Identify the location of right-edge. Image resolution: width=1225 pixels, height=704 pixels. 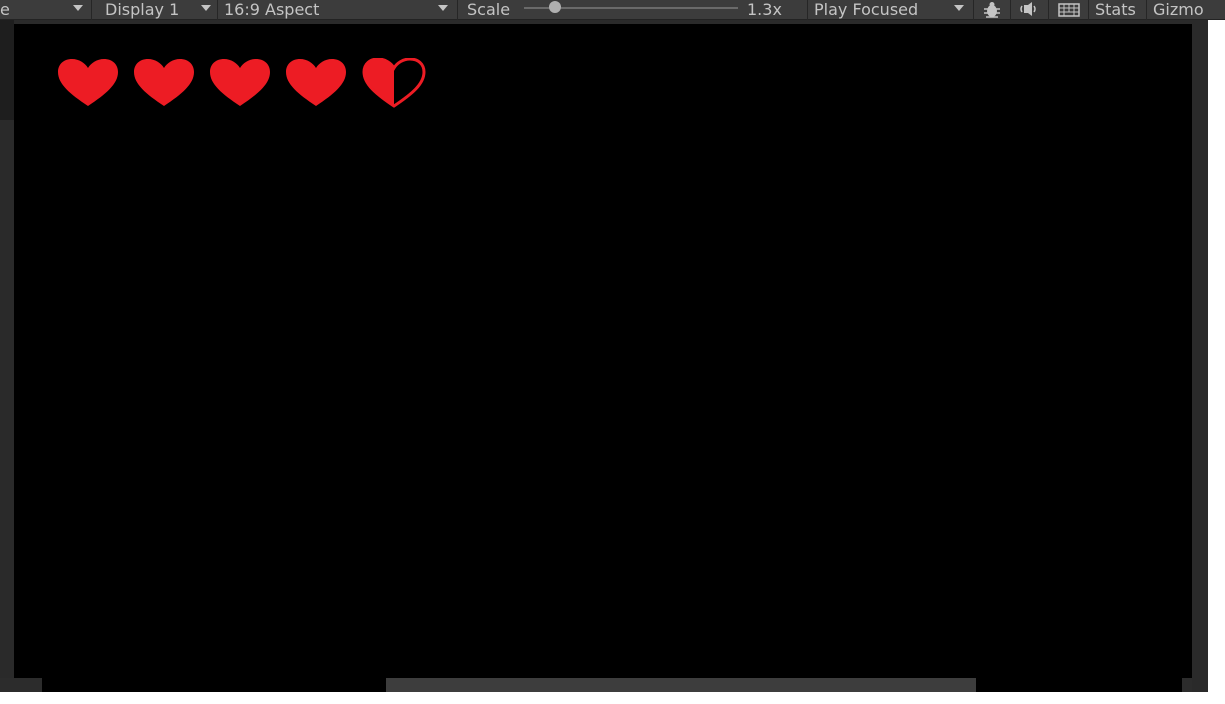
(1200, 356).